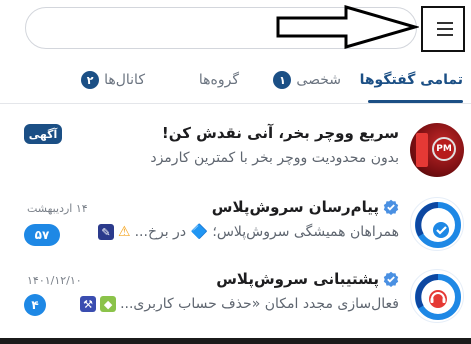 The width and height of the screenshot is (471, 344). What do you see at coordinates (274, 158) in the screenshot?
I see `chat-preview: بدون محدودیت ووچر بخر با کمترین کارمزد` at bounding box center [274, 158].